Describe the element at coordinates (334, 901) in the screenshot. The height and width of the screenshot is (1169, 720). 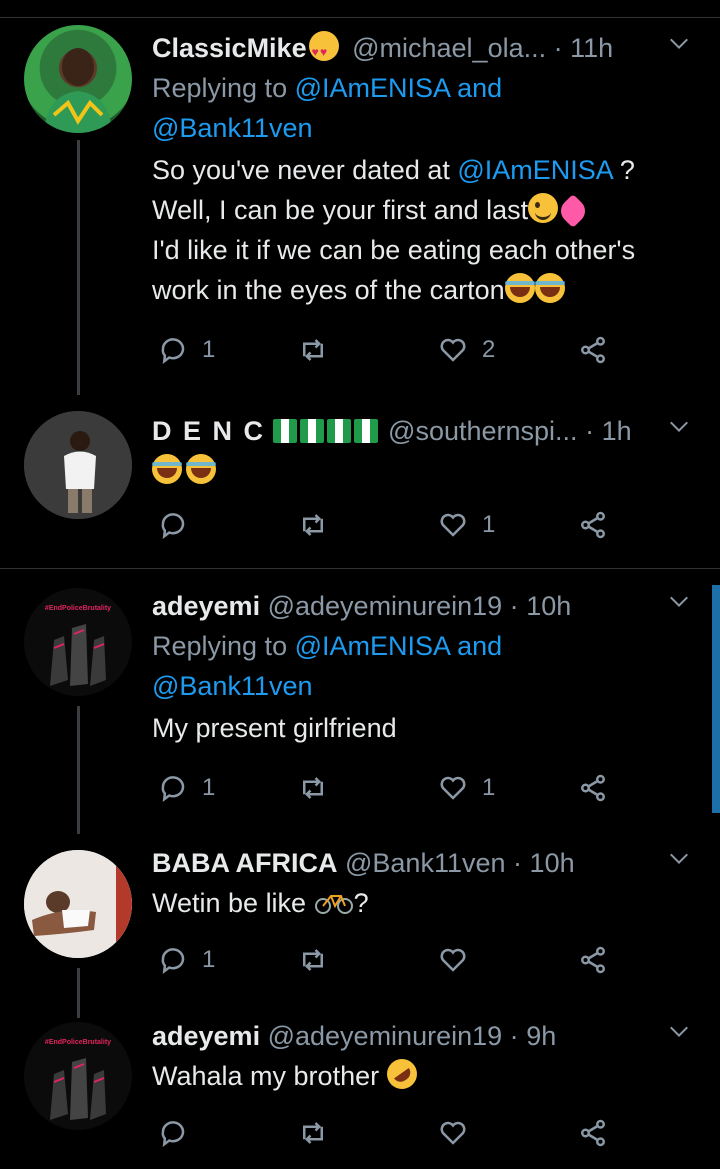
I see `bicycle-emoji-icon` at that location.